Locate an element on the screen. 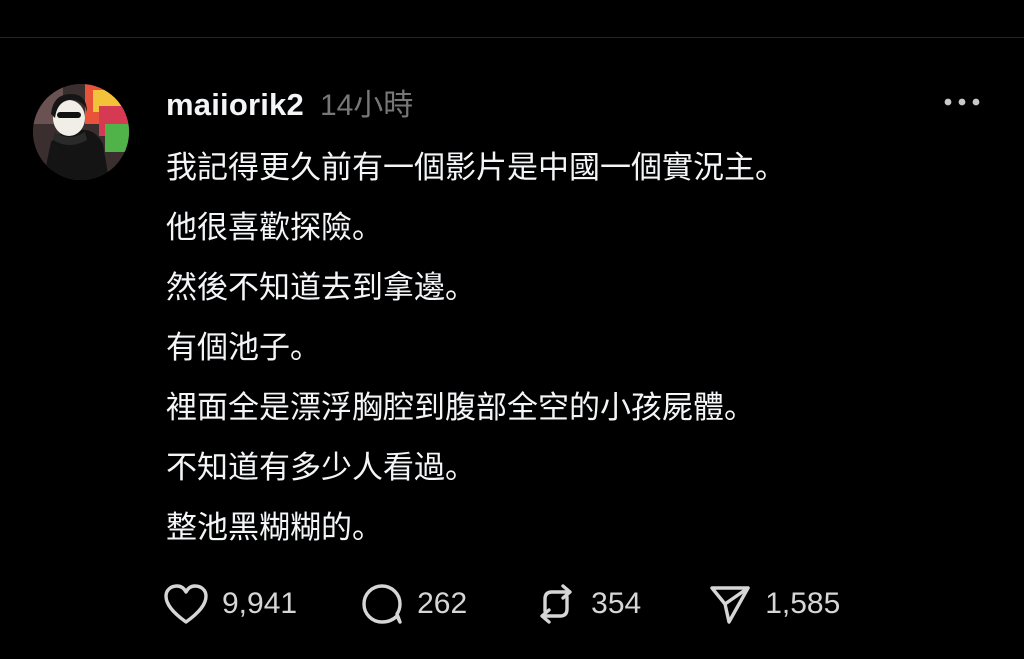  avatar is located at coordinates (81, 132).